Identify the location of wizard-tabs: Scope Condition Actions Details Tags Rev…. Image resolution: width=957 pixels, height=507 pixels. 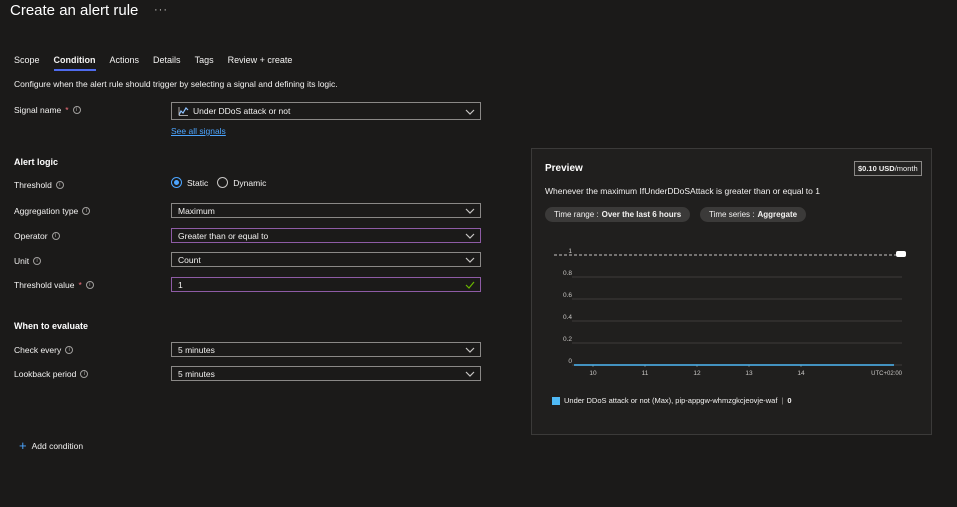
(160, 63).